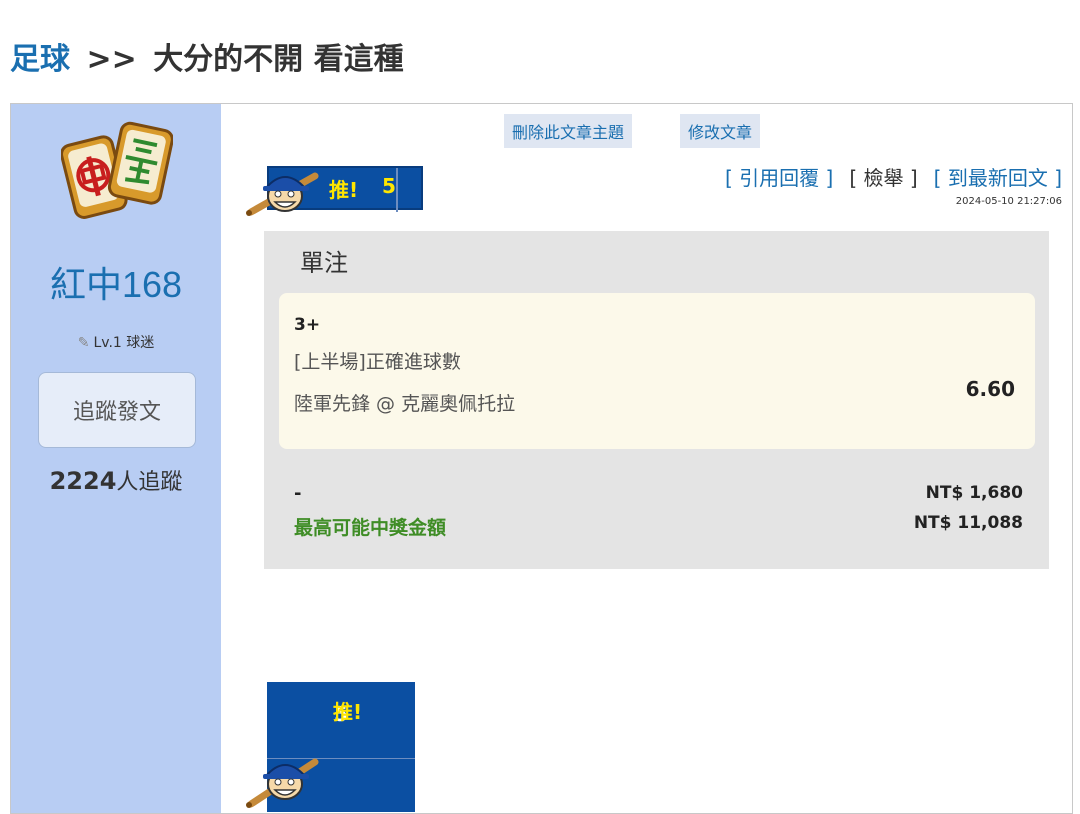  I want to click on bet-pick: 3+, so click(307, 325).